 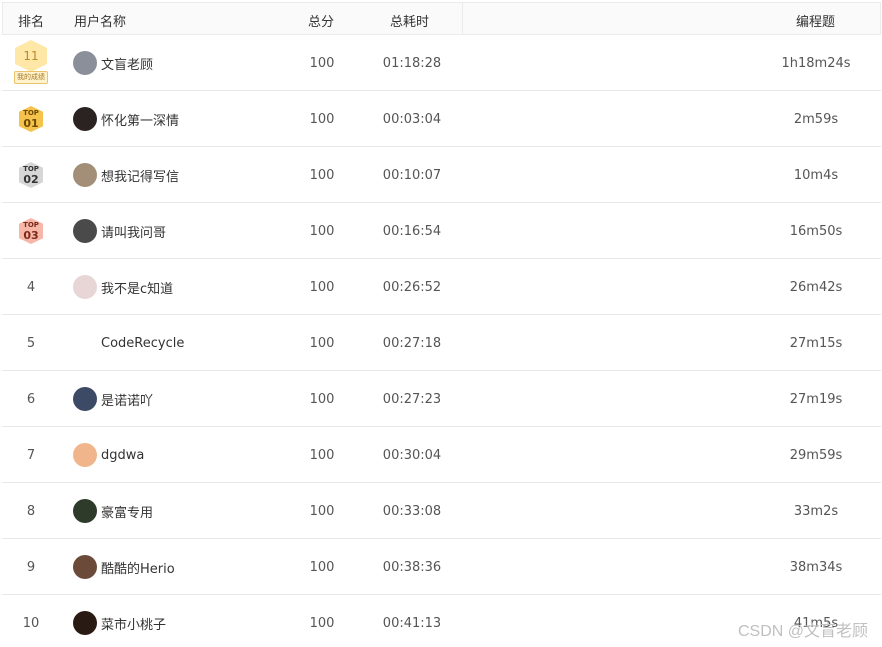 I want to click on prog-time-value: 10m4s, so click(x=816, y=175).